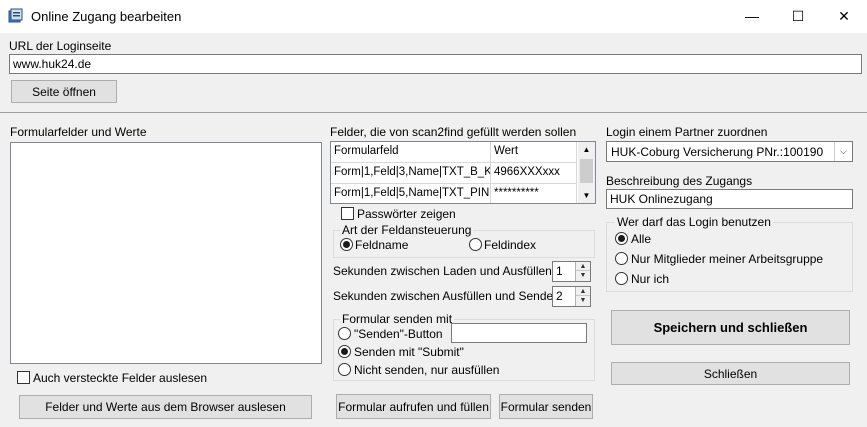 Image resolution: width=867 pixels, height=427 pixels. I want to click on form-fields-label: Formularfelder und Werte, so click(78, 132).